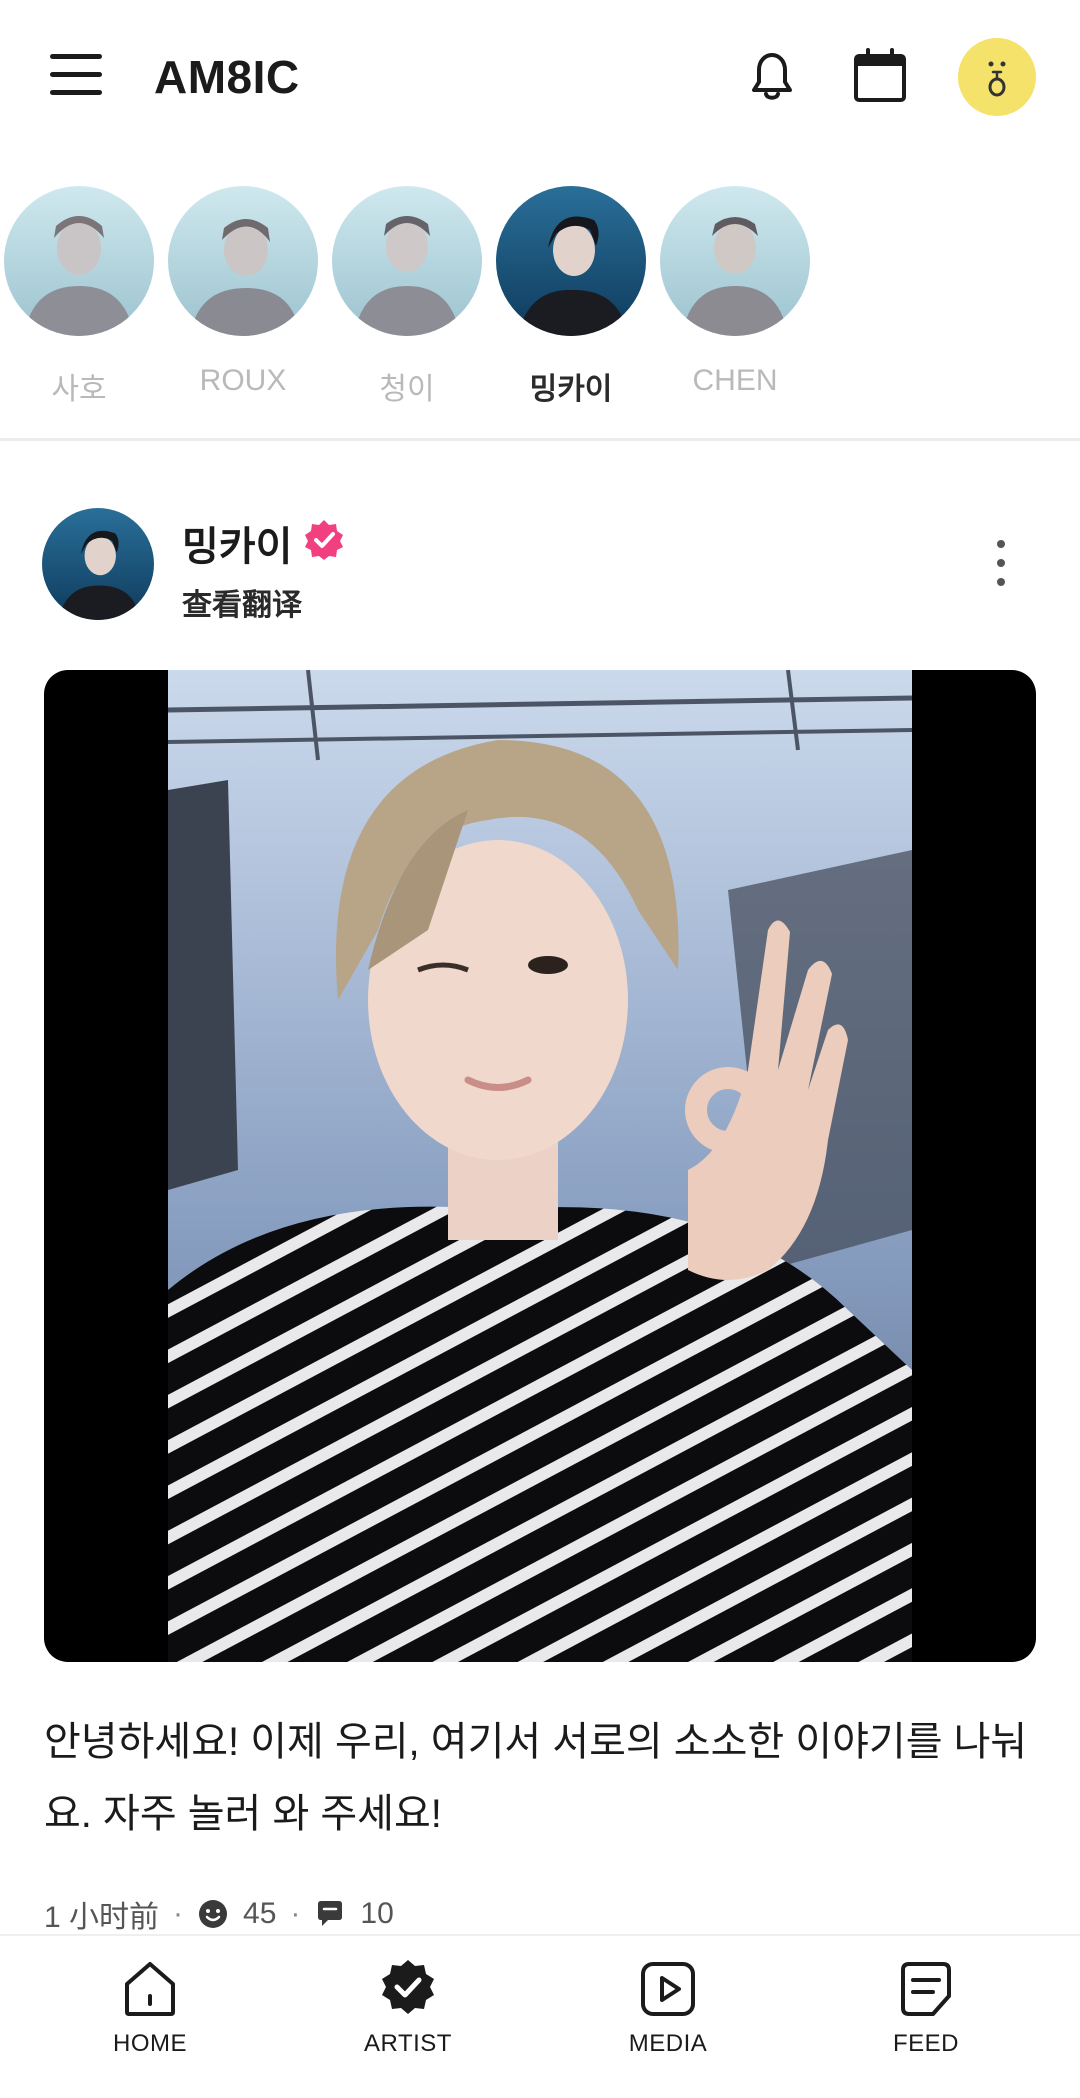 This screenshot has width=1080, height=2098. What do you see at coordinates (377, 1913) in the screenshot?
I see `comment-count: 10` at bounding box center [377, 1913].